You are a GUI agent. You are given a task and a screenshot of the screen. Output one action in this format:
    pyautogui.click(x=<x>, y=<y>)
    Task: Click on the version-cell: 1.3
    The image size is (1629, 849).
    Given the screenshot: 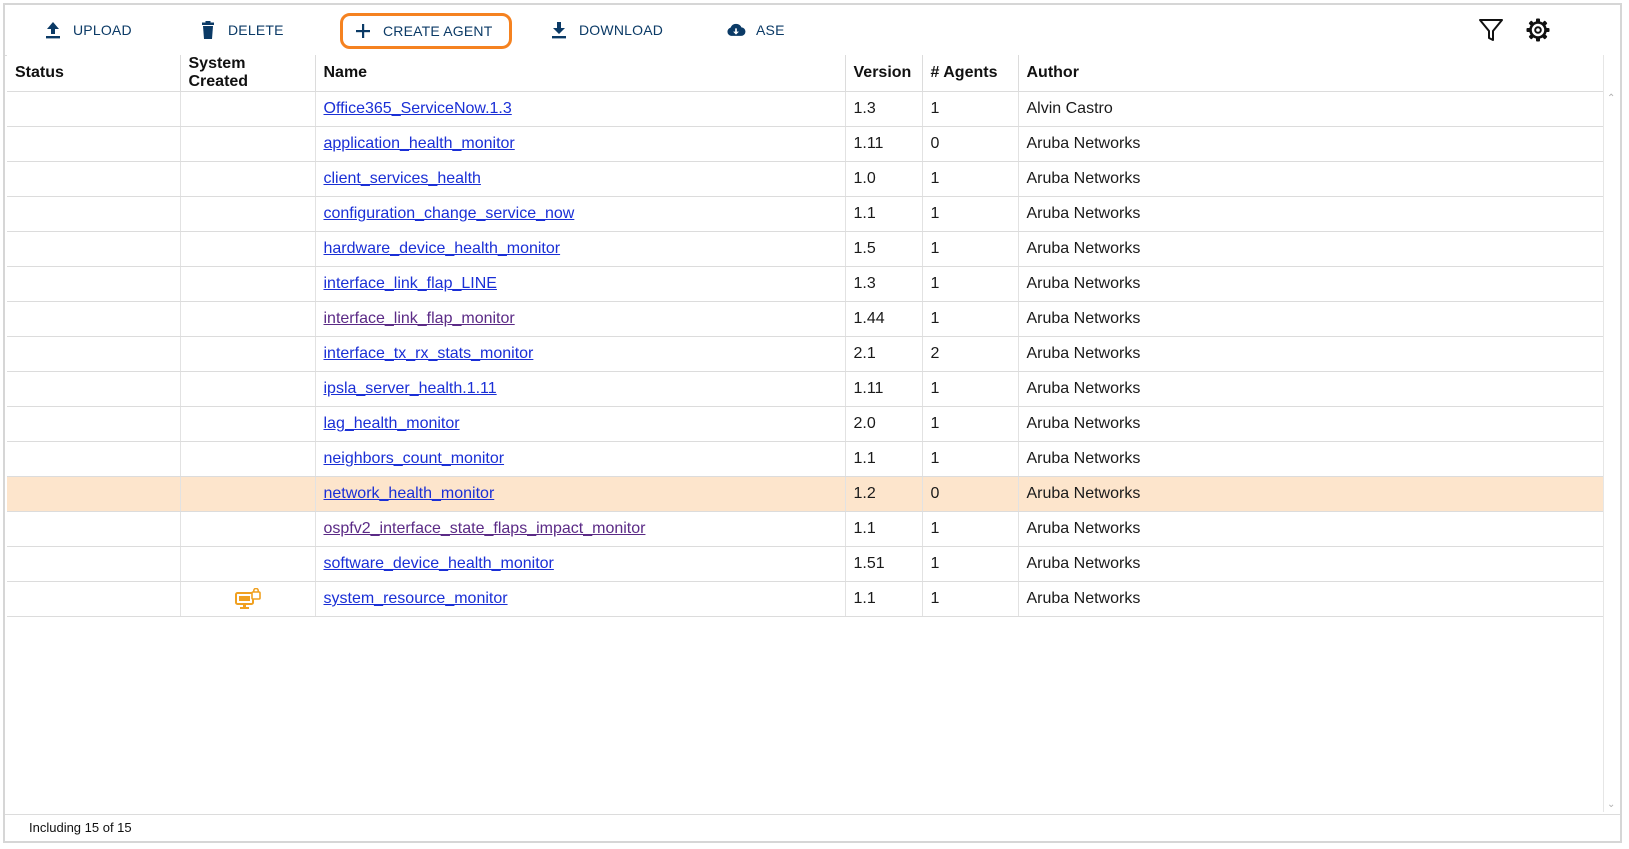 What is the action you would take?
    pyautogui.click(x=884, y=284)
    